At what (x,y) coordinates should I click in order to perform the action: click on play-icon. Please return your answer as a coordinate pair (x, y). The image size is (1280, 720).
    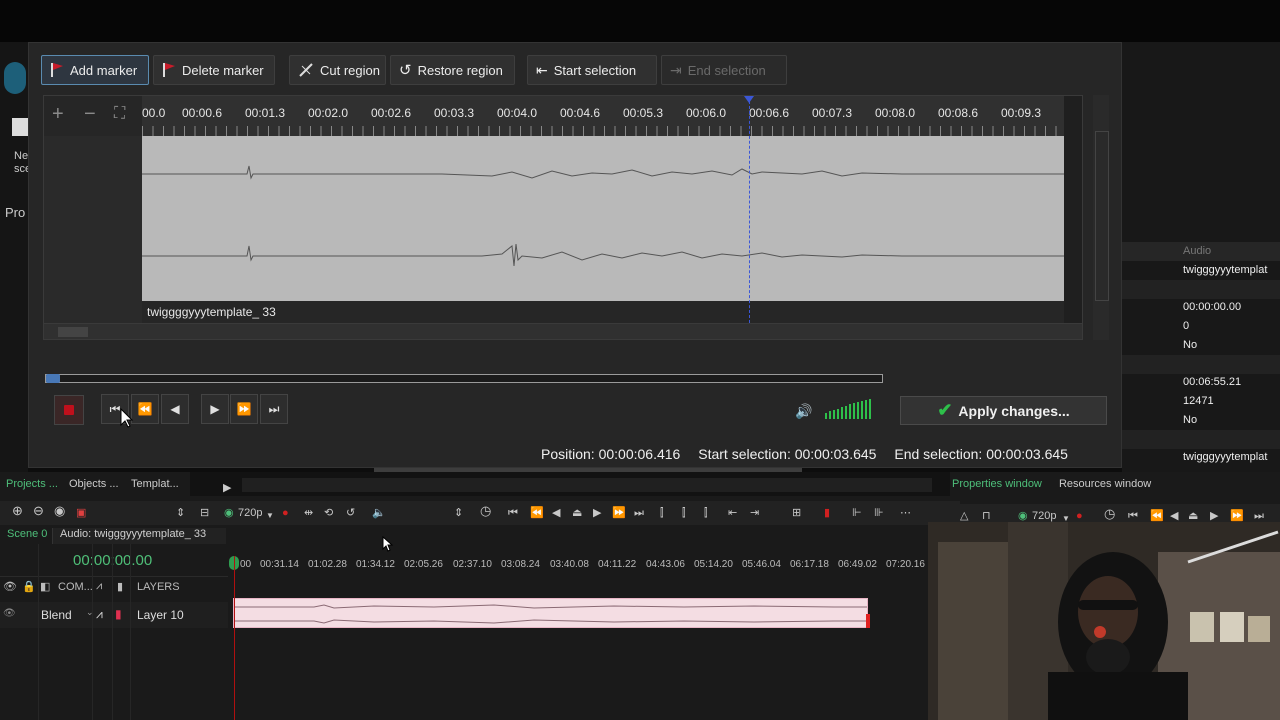
    Looking at the image, I should click on (15, 78).